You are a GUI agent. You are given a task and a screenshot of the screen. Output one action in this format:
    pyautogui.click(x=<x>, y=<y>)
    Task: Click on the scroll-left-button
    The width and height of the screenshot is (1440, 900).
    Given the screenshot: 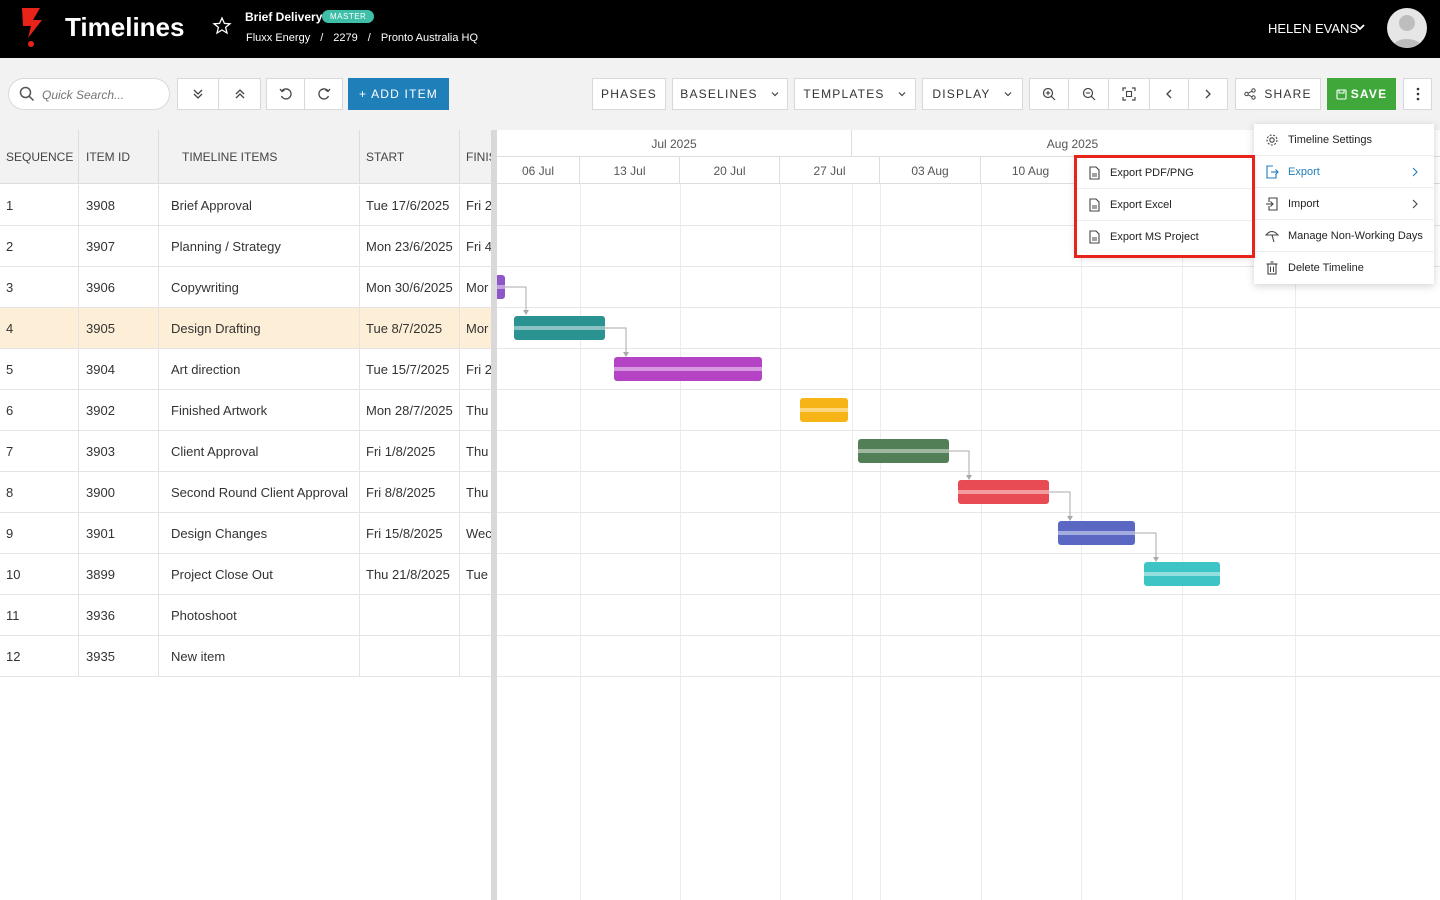 What is the action you would take?
    pyautogui.click(x=1169, y=94)
    